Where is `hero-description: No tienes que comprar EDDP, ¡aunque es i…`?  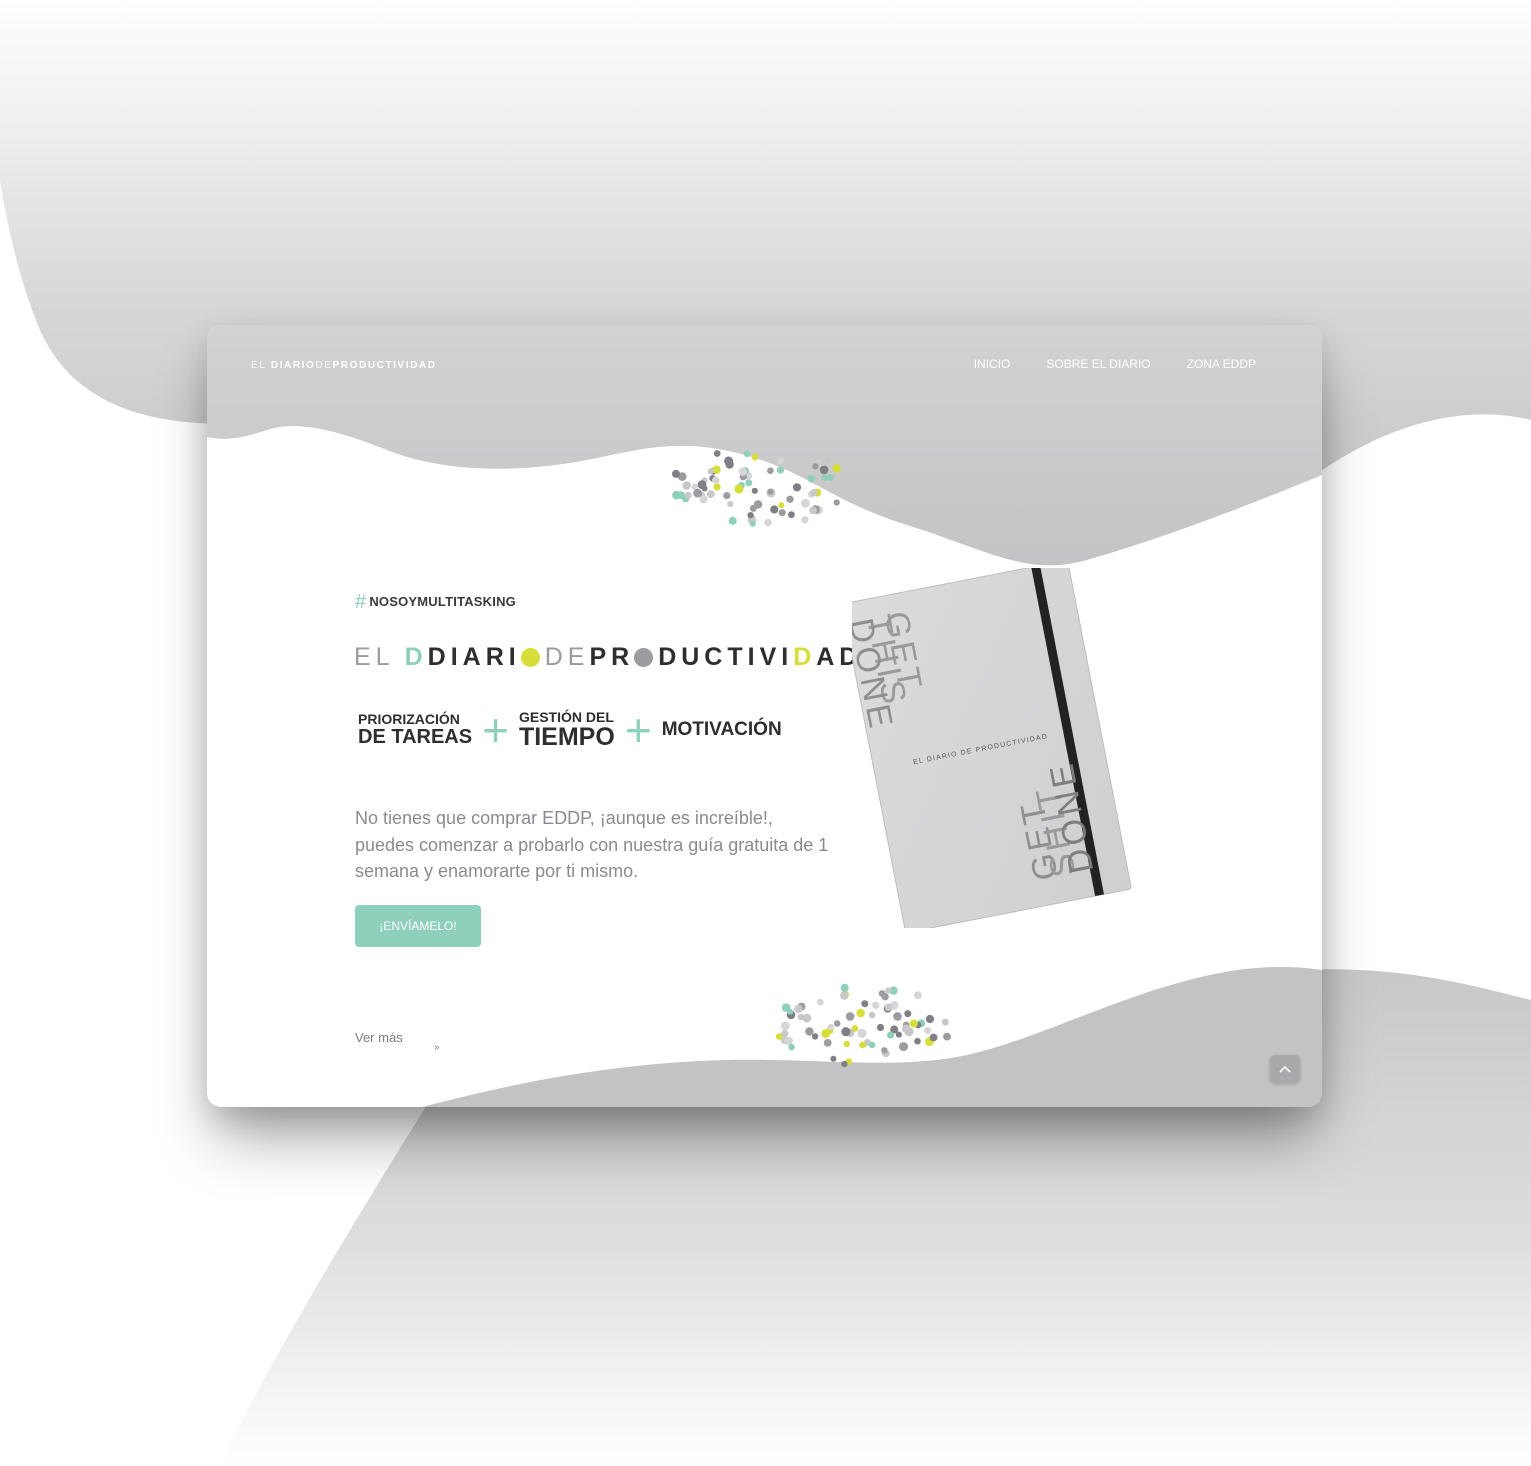 hero-description: No tienes que comprar EDDP, ¡aunque es i… is located at coordinates (592, 844).